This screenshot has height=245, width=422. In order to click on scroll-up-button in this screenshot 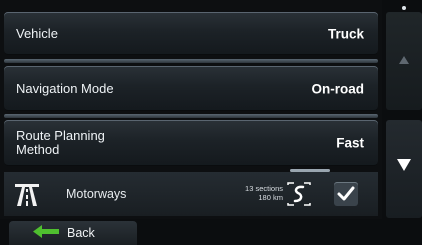, I will do `click(404, 61)`.